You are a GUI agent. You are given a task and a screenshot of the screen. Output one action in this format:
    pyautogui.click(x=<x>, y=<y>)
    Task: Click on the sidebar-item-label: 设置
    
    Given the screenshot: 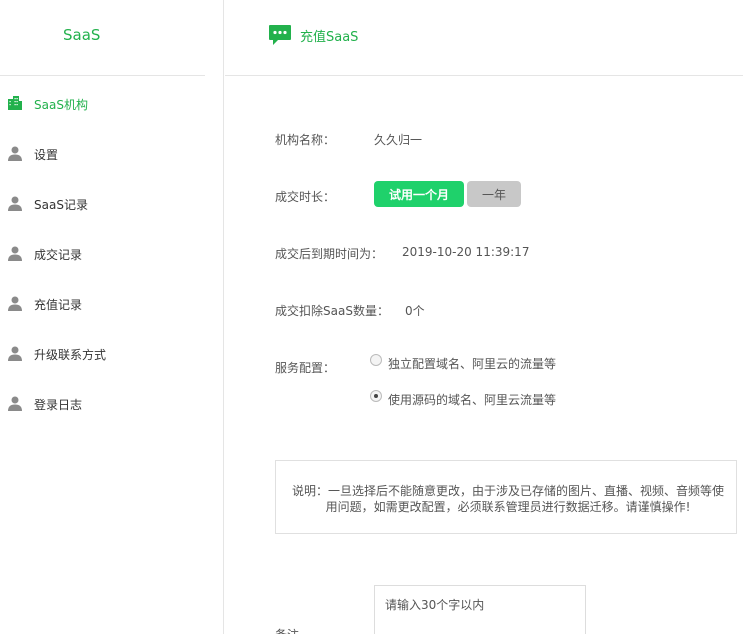 What is the action you would take?
    pyautogui.click(x=46, y=155)
    